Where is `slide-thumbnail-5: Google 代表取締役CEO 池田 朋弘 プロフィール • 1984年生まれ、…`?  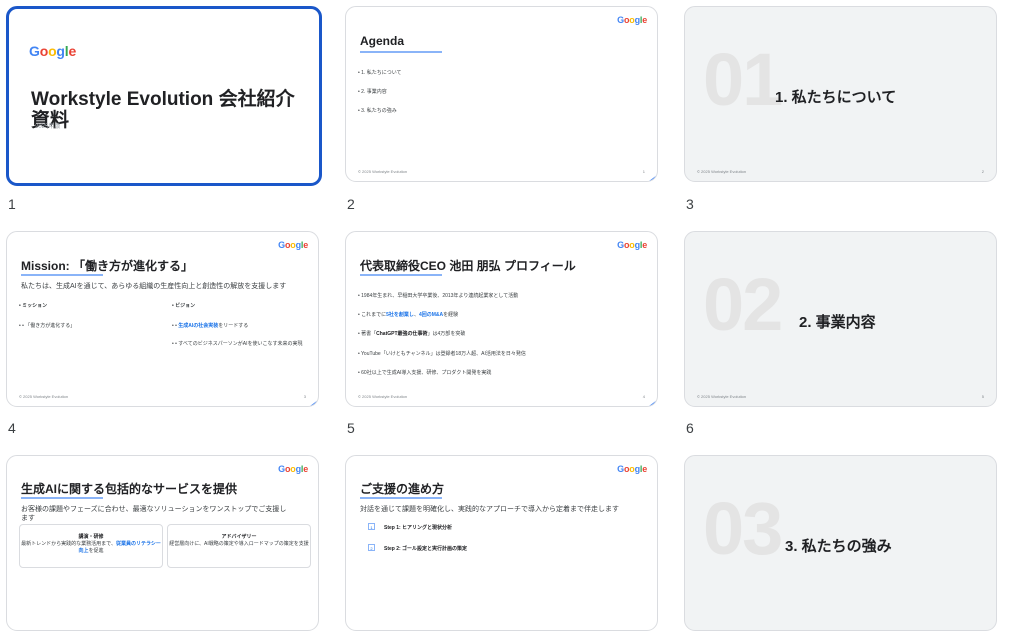
slide-thumbnail-5: Google 代表取締役CEO 池田 朋弘 プロフィール • 1984年生まれ、… is located at coordinates (501, 319).